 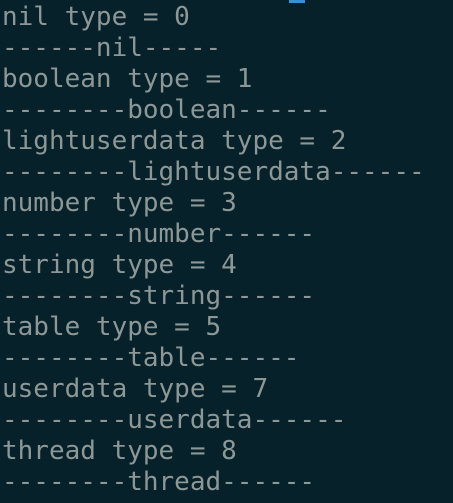 What do you see at coordinates (96, 17) in the screenshot?
I see `output-line: nil type = 0` at bounding box center [96, 17].